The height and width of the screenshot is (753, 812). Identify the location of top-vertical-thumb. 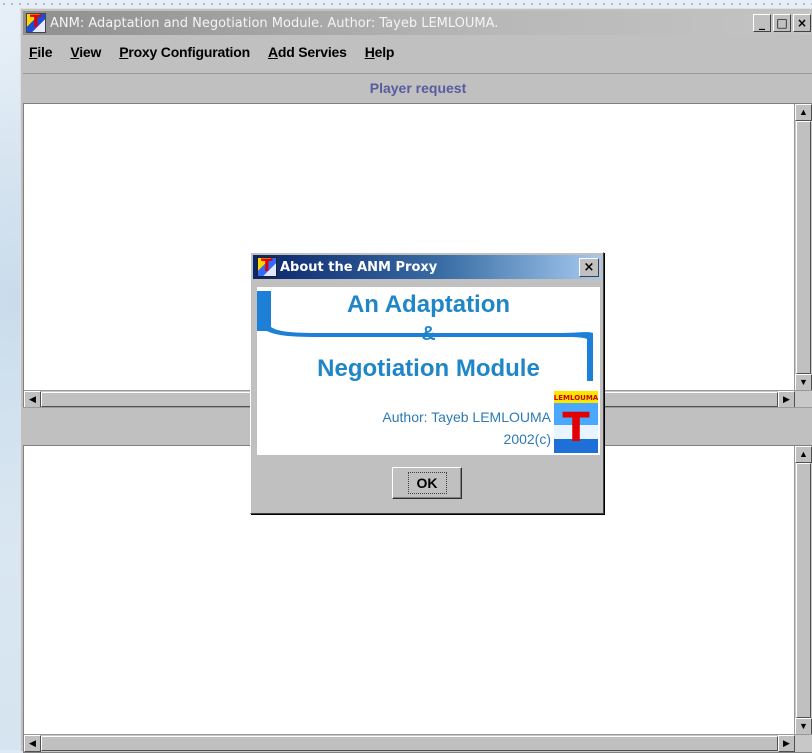
(803, 247).